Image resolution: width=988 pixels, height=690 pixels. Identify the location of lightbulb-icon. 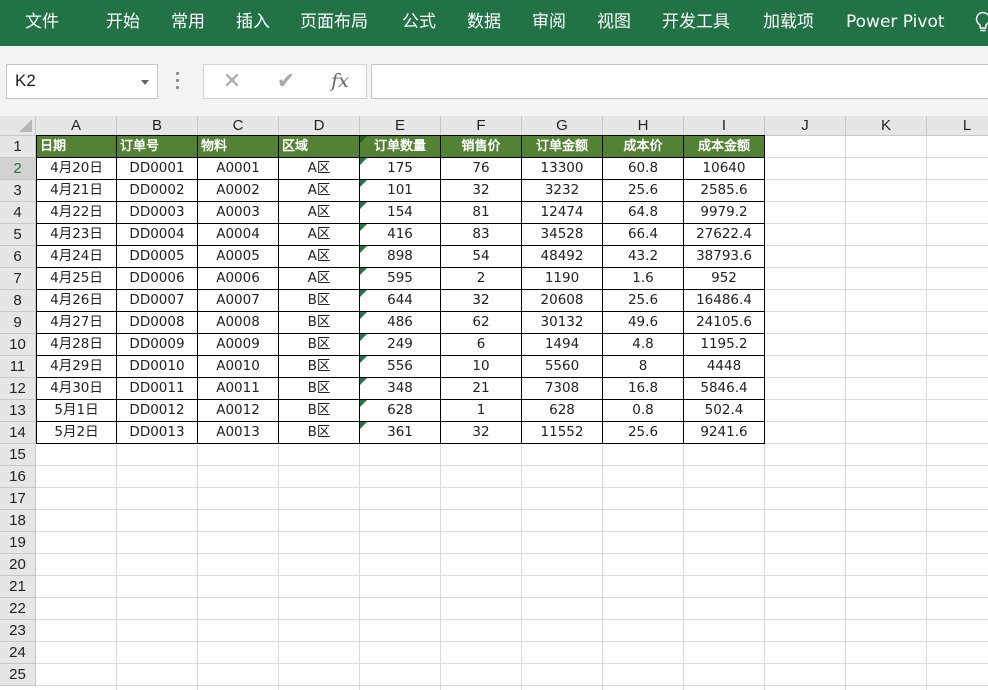
(981, 22).